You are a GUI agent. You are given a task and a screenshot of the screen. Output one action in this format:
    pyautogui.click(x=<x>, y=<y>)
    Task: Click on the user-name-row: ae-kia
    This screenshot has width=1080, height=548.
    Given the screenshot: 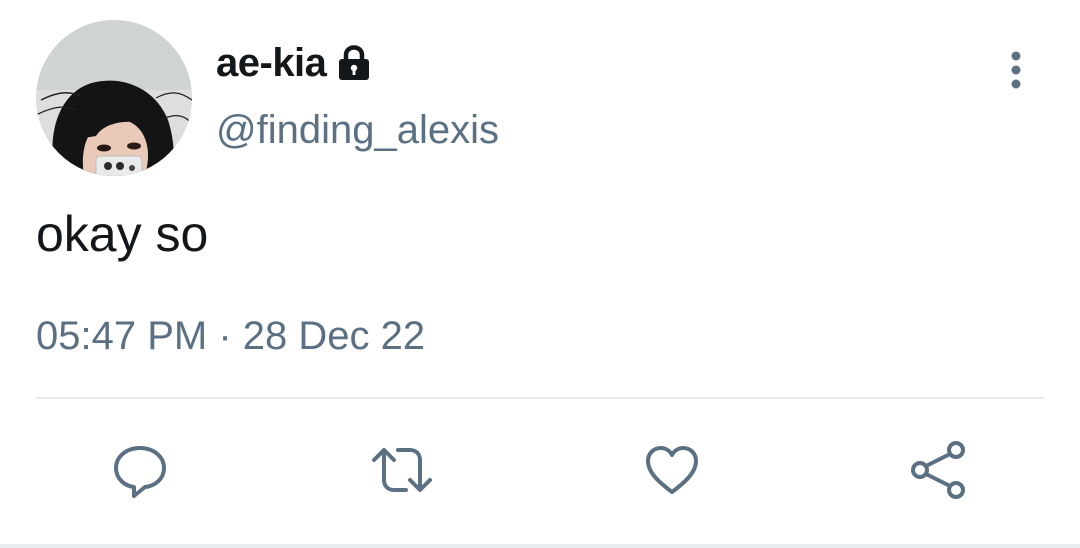 What is the action you would take?
    pyautogui.click(x=295, y=63)
    